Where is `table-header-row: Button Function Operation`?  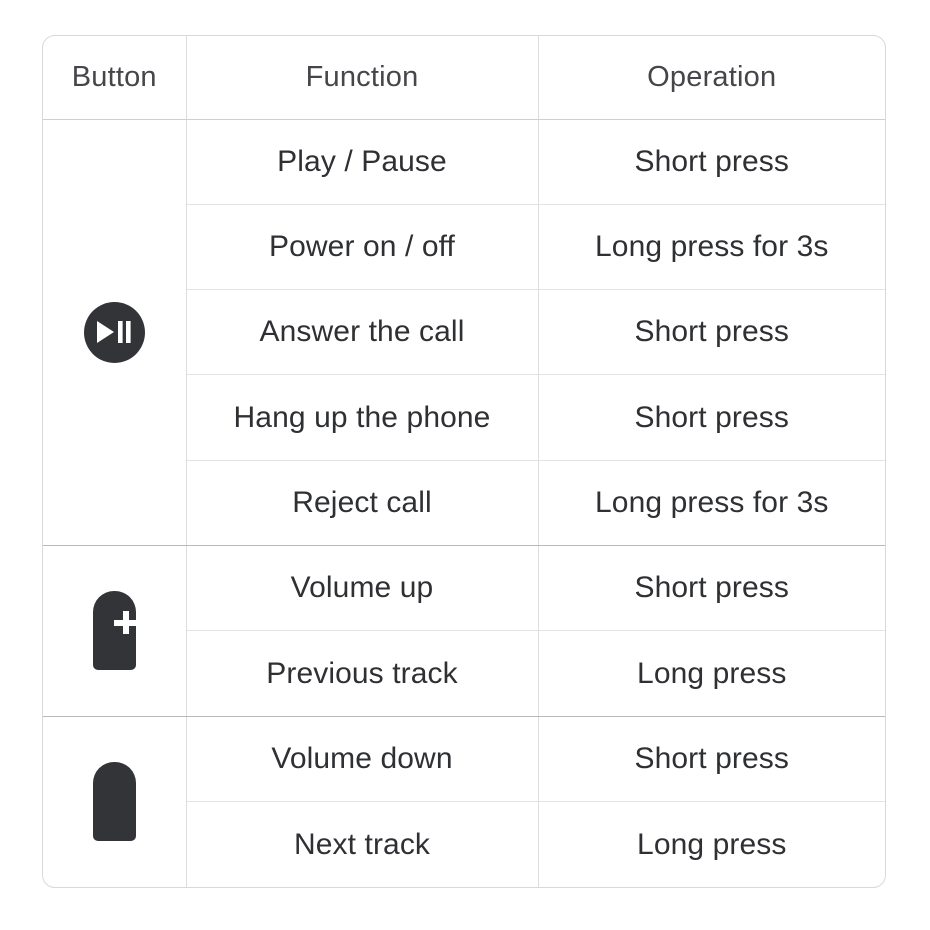
table-header-row: Button Function Operation is located at coordinates (464, 78).